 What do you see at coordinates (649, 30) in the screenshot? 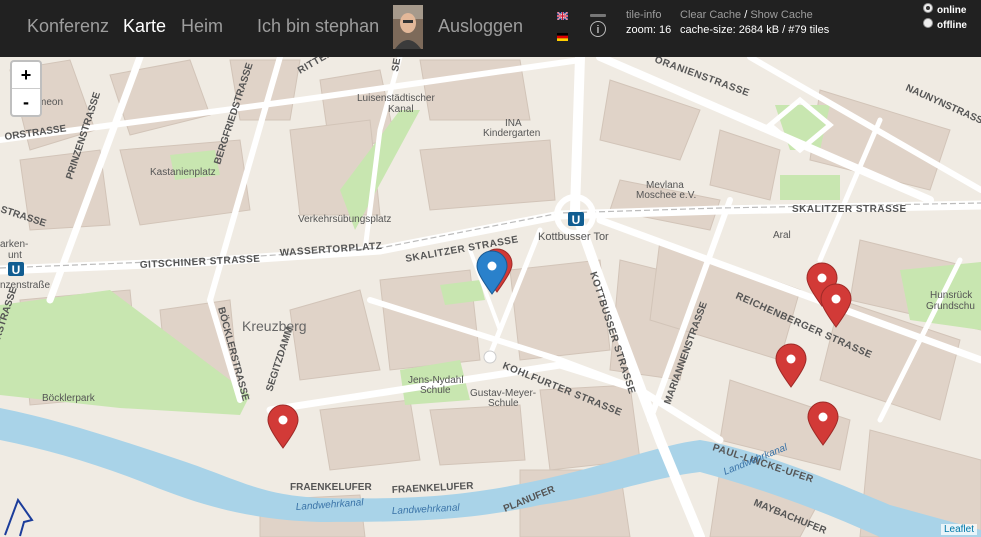
I see `zoom-level: zoom: 16` at bounding box center [649, 30].